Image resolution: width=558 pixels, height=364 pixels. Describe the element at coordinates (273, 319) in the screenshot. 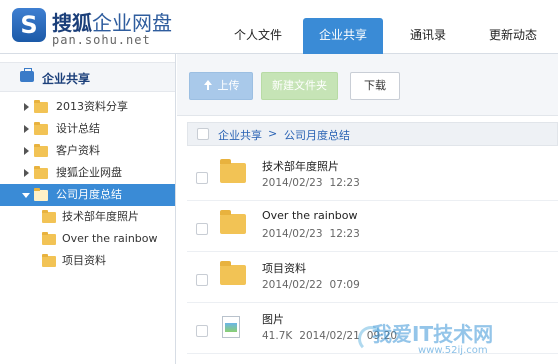

I see `file-name: 图片` at that location.